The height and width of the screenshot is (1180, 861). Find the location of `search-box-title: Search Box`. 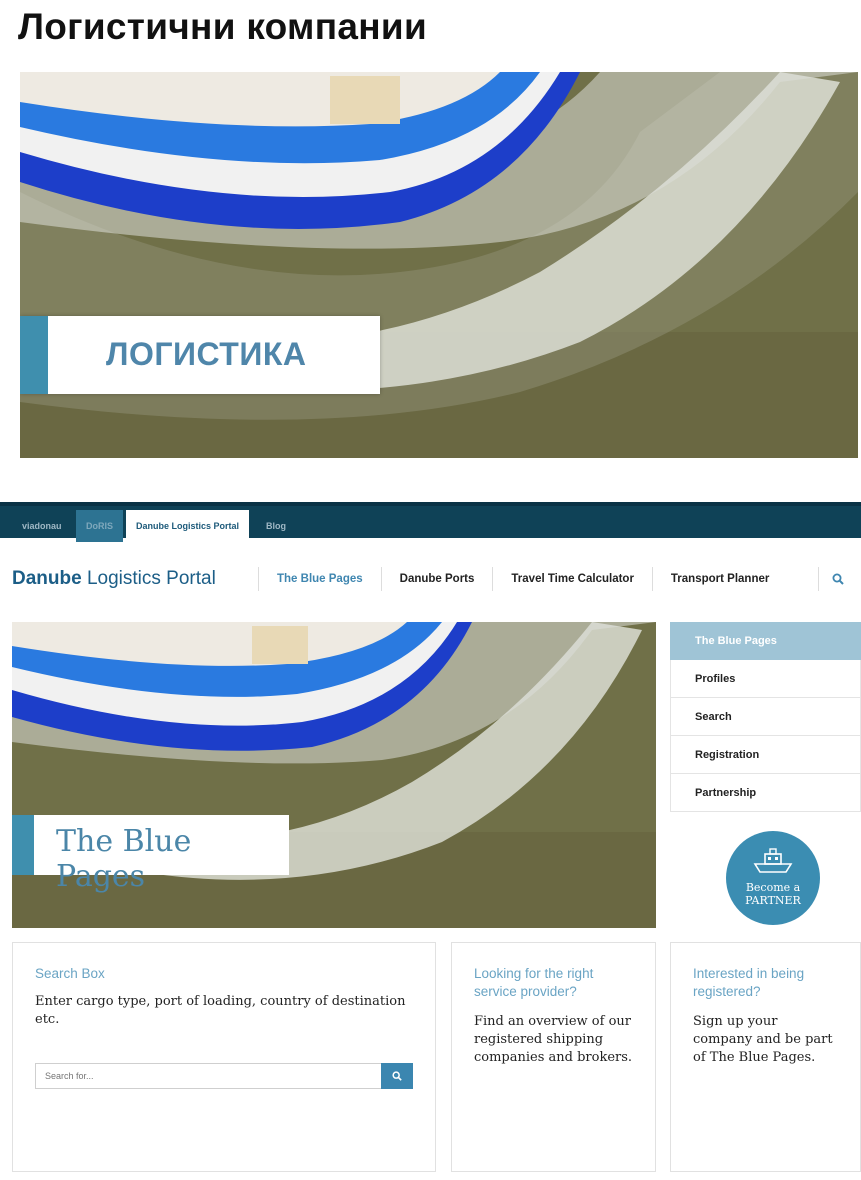

search-box-title: Search Box is located at coordinates (70, 973).